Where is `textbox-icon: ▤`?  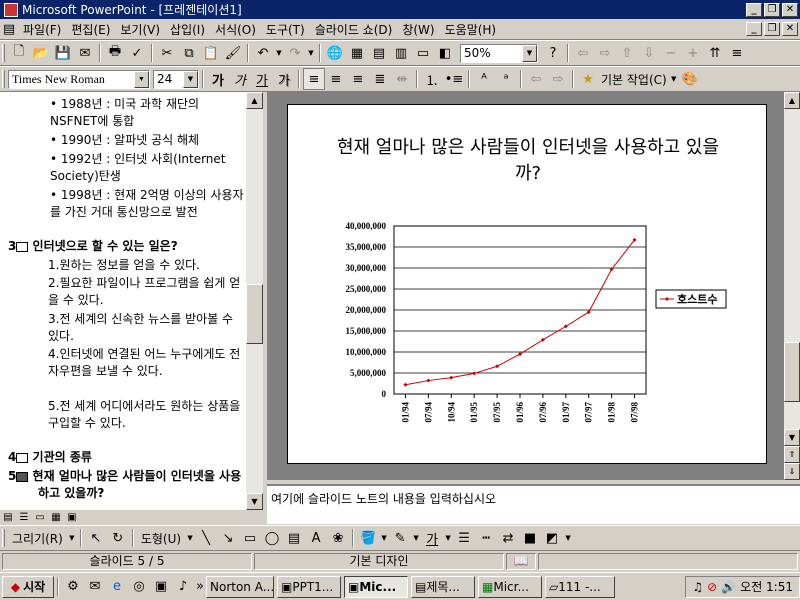
textbox-icon: ▤ is located at coordinates (294, 538).